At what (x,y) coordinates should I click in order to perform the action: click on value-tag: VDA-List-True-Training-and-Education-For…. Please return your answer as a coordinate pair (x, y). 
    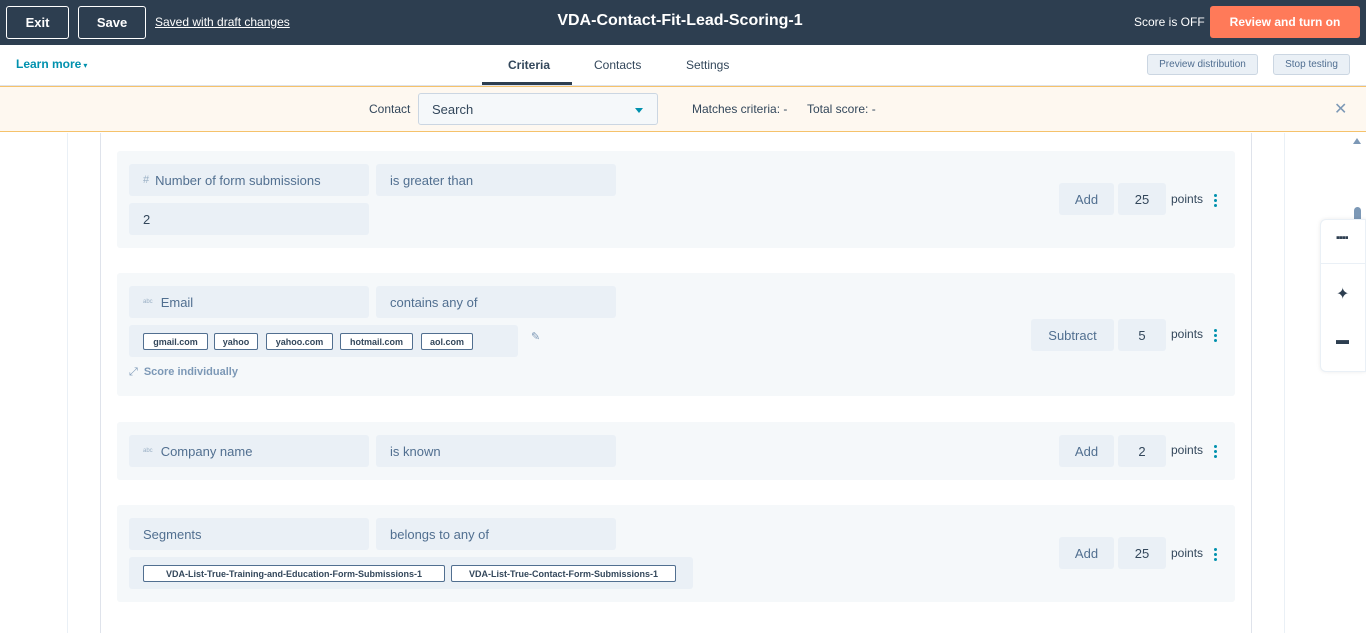
    Looking at the image, I should click on (294, 573).